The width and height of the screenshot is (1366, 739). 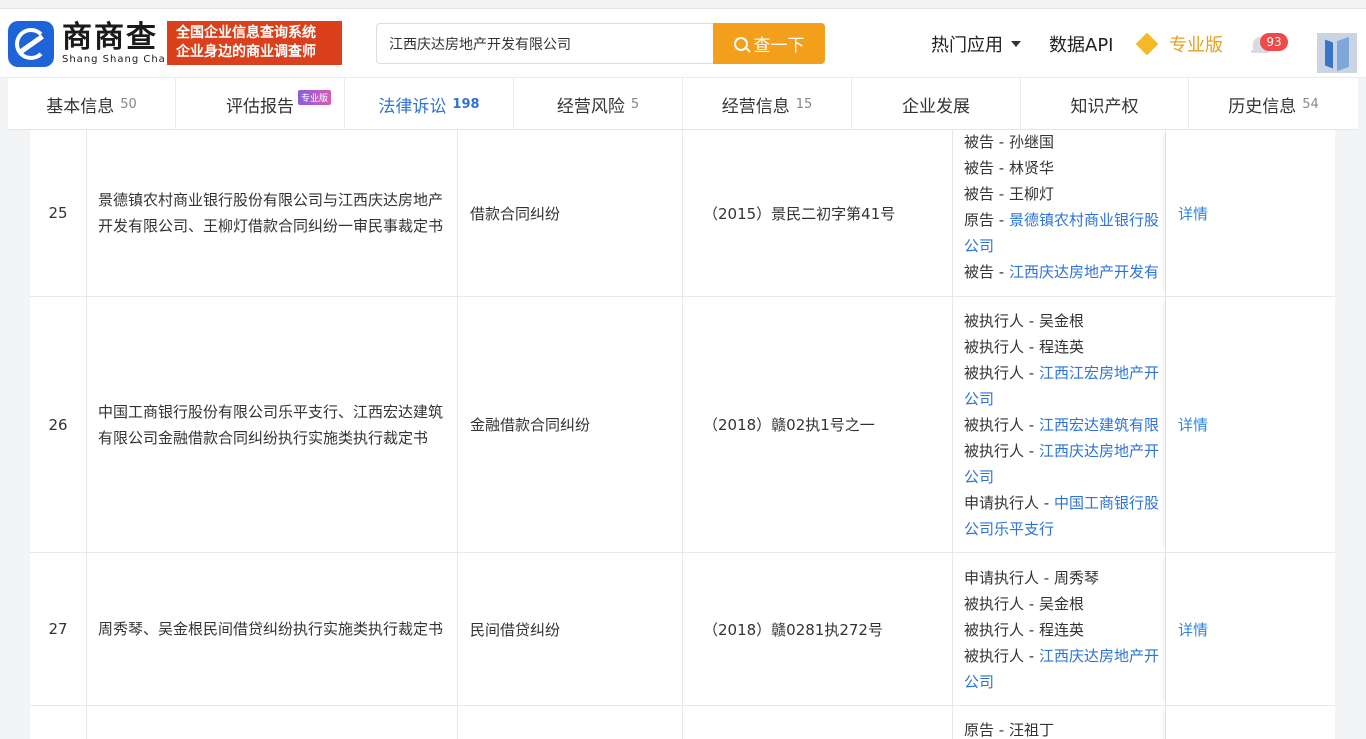 I want to click on party-line: 公司乐平支行, so click(x=1064, y=529).